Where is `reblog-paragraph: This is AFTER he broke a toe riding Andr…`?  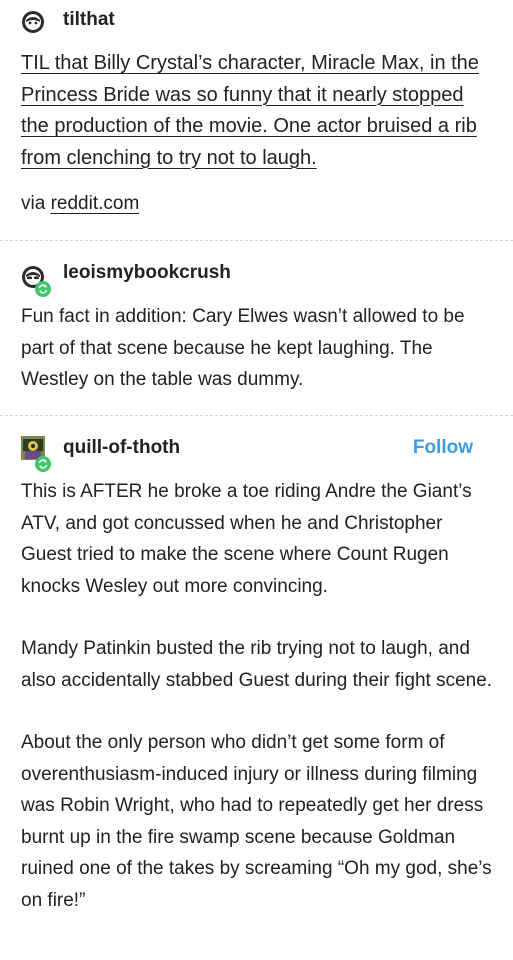 reblog-paragraph: This is AFTER he broke a toe riding Andr… is located at coordinates (246, 539).